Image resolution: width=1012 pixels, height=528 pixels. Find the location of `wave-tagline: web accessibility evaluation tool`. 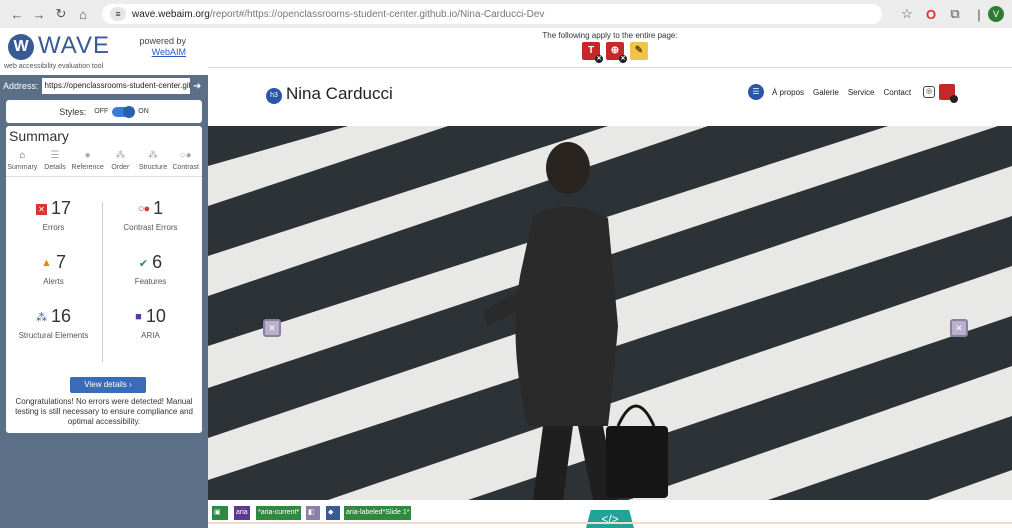

wave-tagline: web accessibility evaluation tool is located at coordinates (54, 66).